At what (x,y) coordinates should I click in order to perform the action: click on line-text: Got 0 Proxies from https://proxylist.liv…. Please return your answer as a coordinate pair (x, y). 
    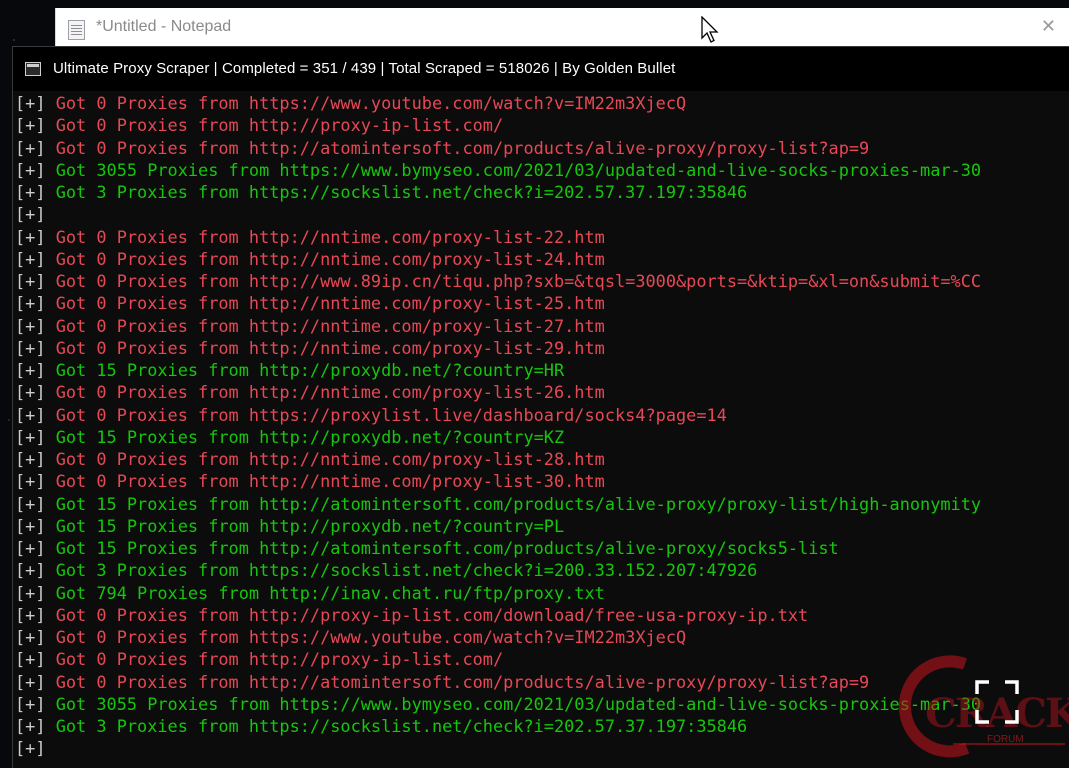
    Looking at the image, I should click on (391, 414).